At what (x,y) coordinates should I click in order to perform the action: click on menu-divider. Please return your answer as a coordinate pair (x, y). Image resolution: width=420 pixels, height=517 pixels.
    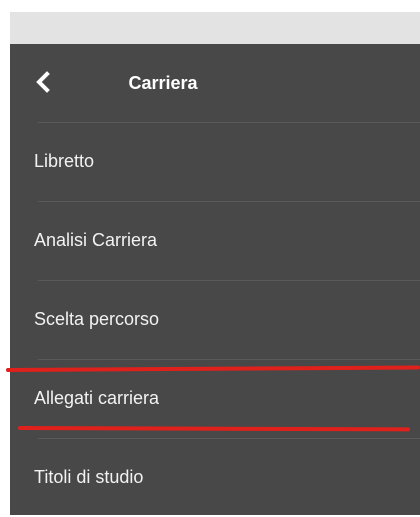
    Looking at the image, I should click on (229, 122).